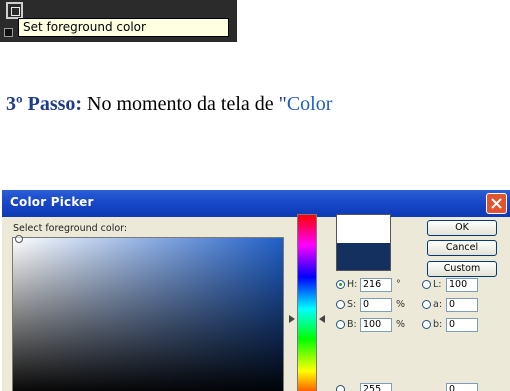 This screenshot has width=510, height=391. What do you see at coordinates (426, 284) in the screenshot?
I see `radio-l` at bounding box center [426, 284].